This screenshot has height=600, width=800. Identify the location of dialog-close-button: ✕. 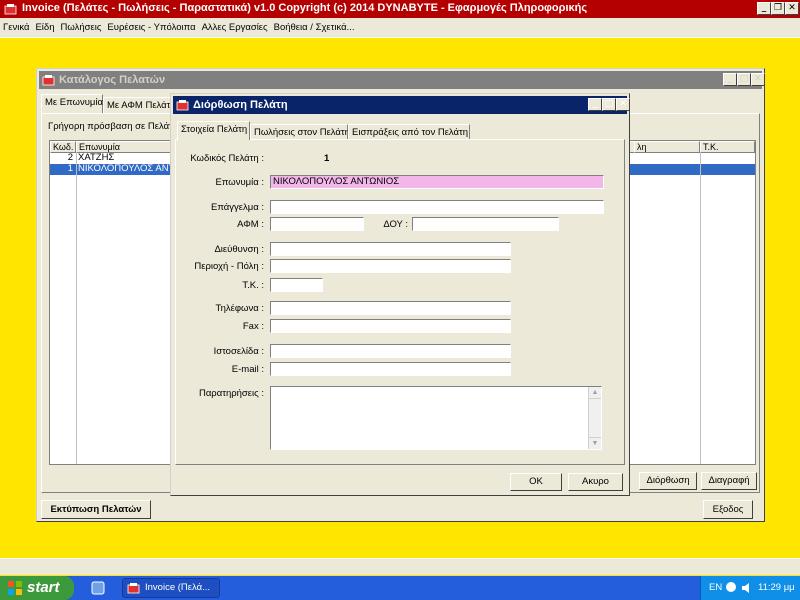
(623, 104).